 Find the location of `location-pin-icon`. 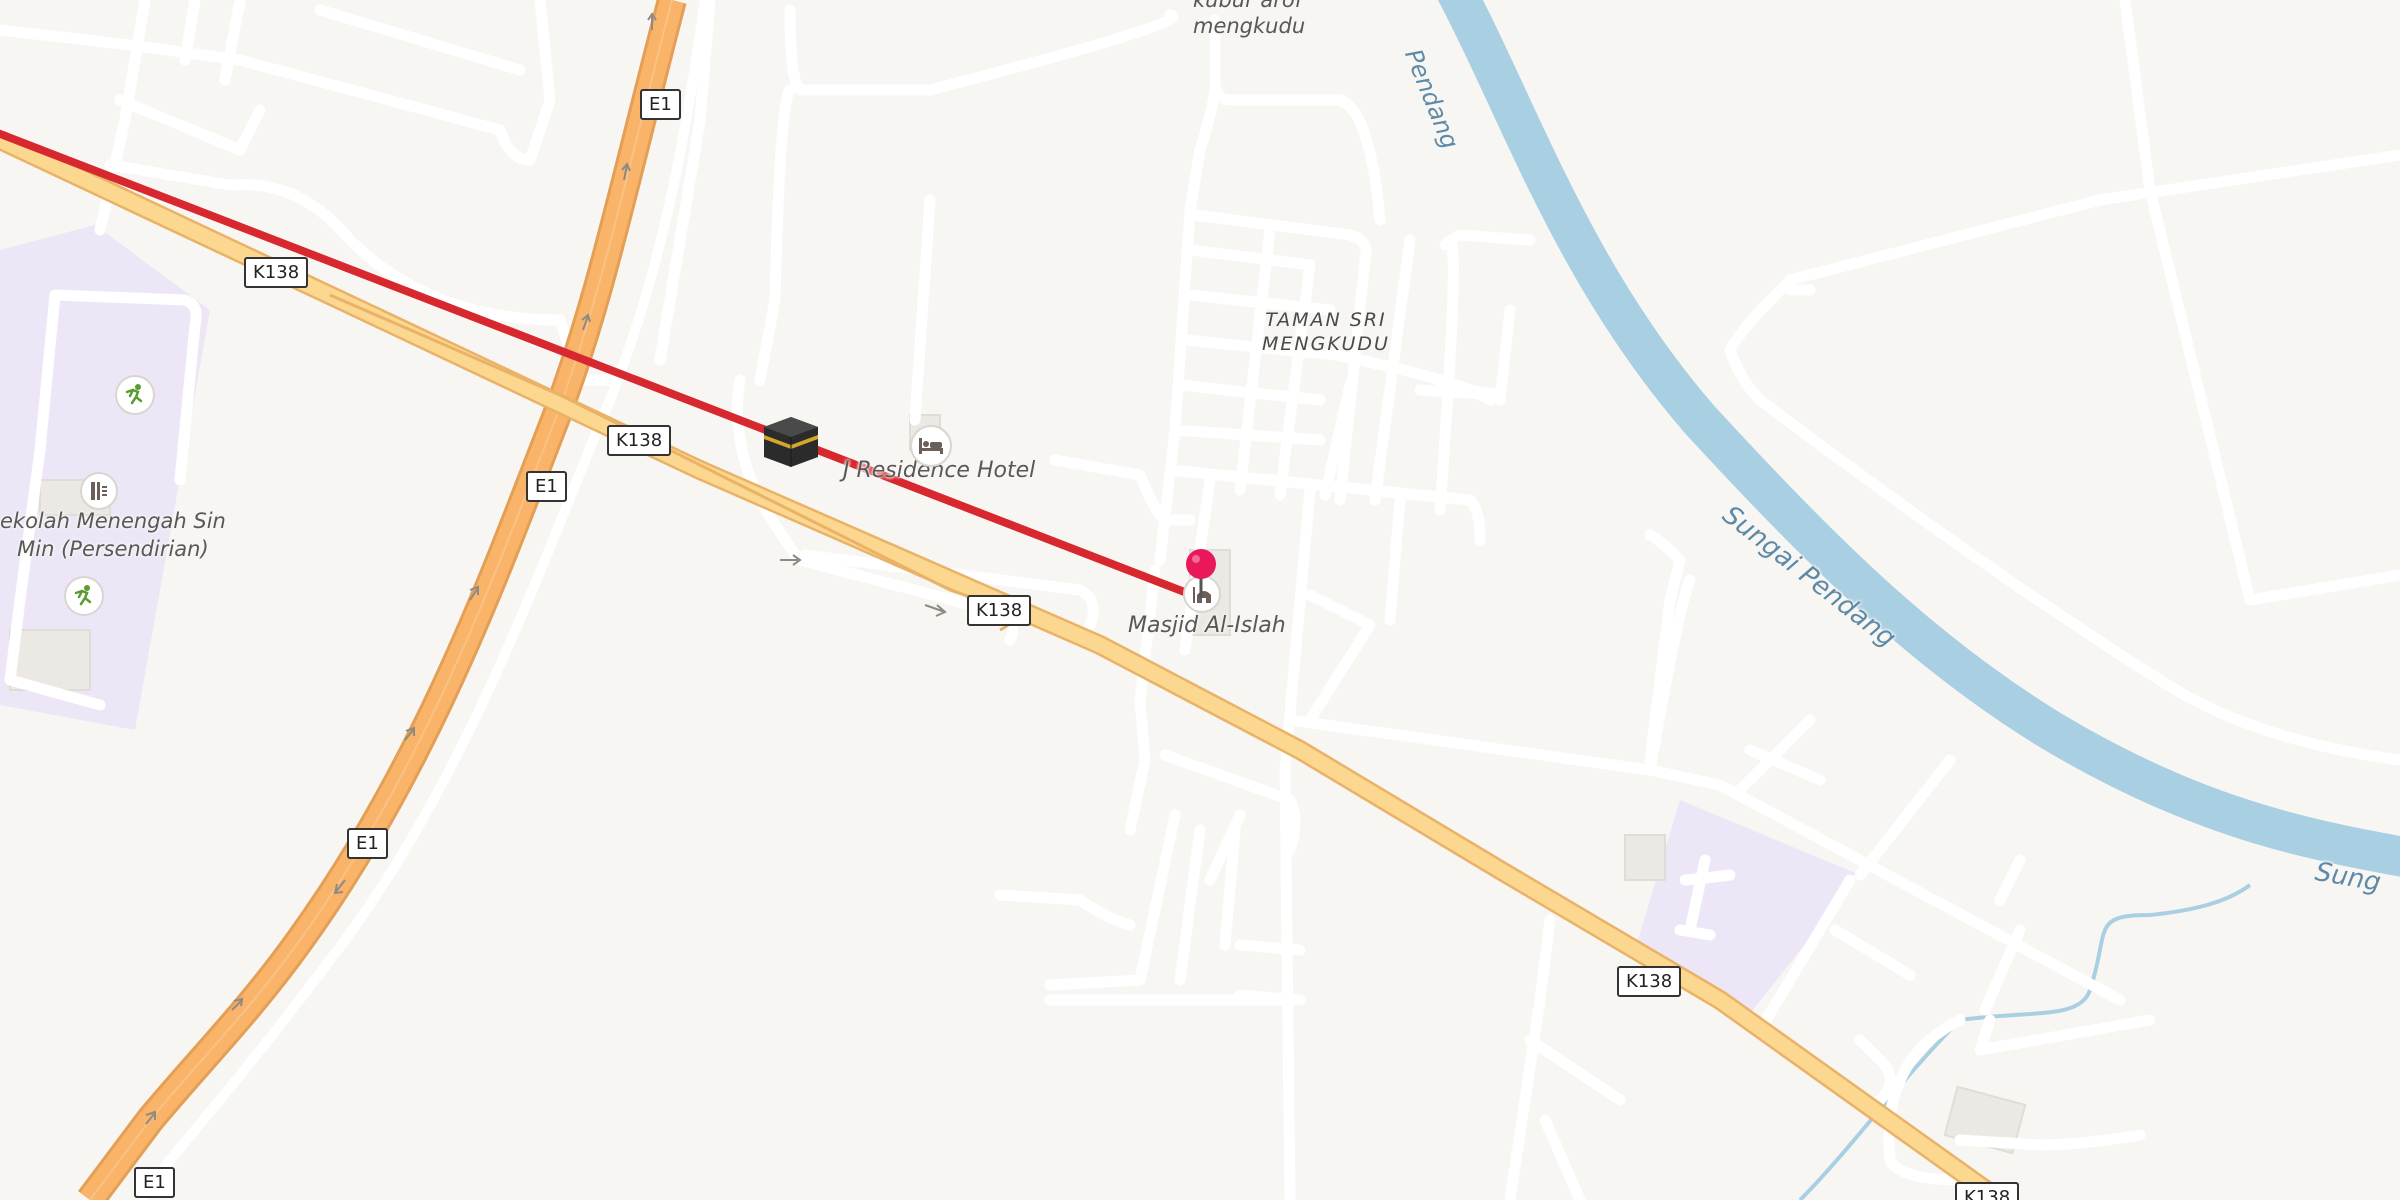

location-pin-icon is located at coordinates (1201, 574).